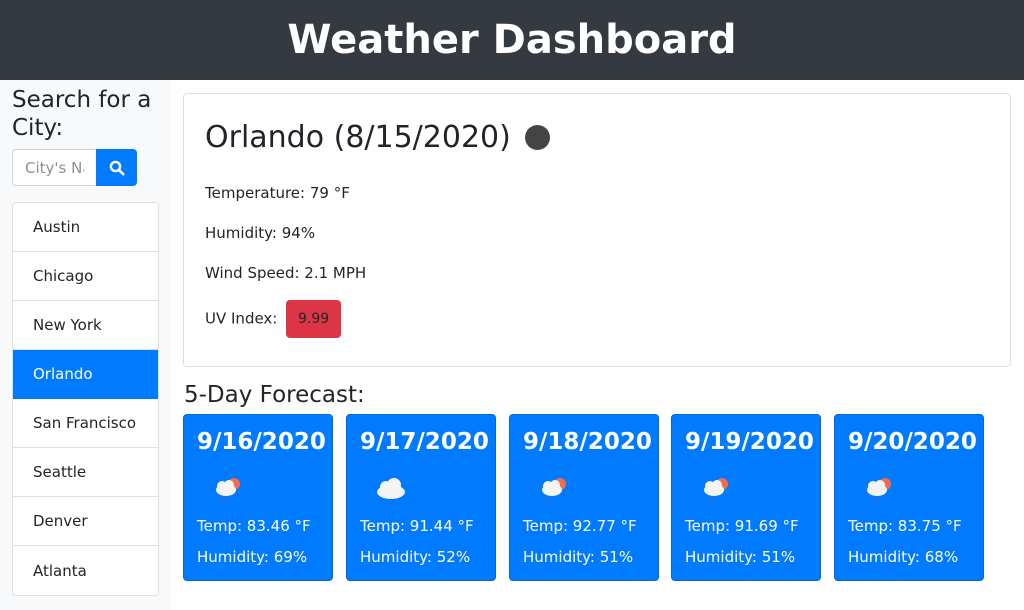 The width and height of the screenshot is (1024, 610). Describe the element at coordinates (746, 497) in the screenshot. I see `forecast-card: 9/19/2020 Temp: 91.69 °F Humidity: 51%` at that location.